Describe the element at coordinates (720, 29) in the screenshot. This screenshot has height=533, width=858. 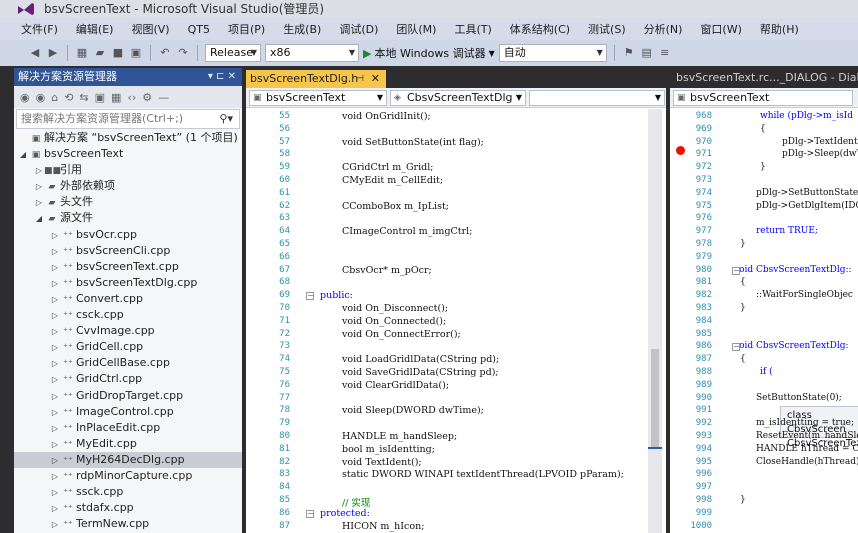
I see `menu-item: 窗口(W)` at that location.